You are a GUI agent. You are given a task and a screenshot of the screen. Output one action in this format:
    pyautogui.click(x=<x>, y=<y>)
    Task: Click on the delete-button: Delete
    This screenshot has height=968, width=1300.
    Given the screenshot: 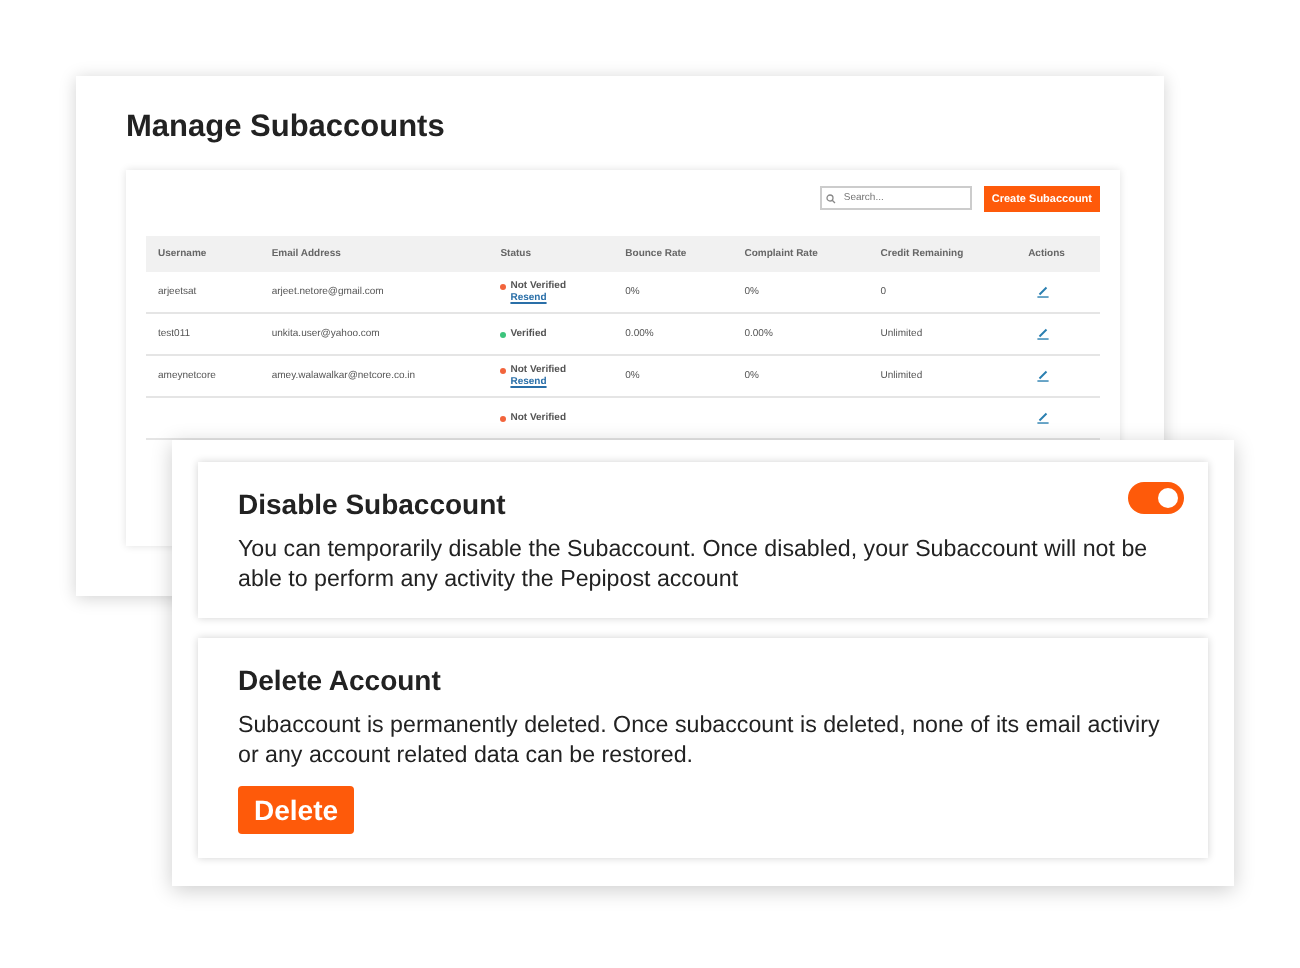 What is the action you would take?
    pyautogui.click(x=296, y=810)
    